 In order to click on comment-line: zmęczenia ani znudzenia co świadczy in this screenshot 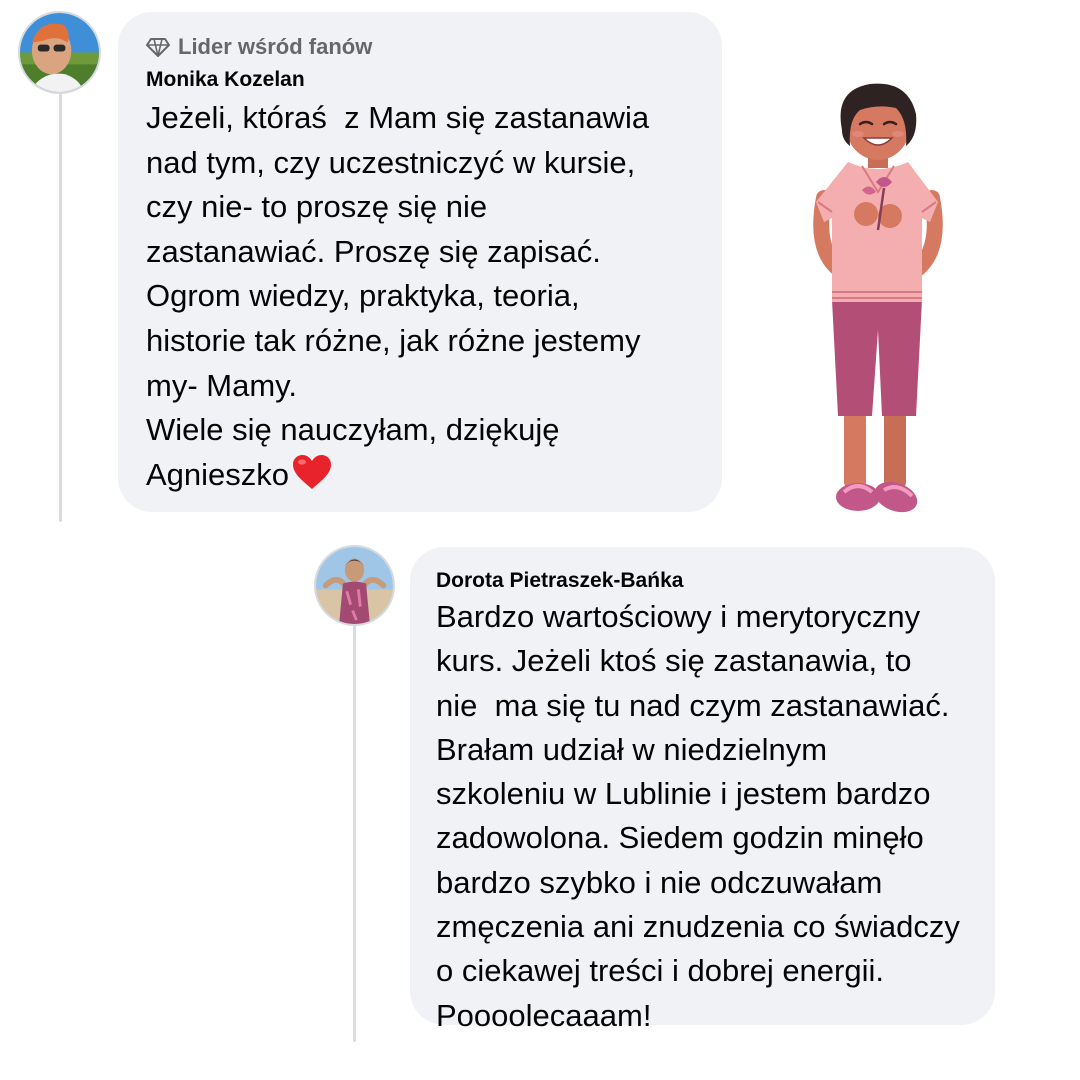, I will do `click(698, 927)`.